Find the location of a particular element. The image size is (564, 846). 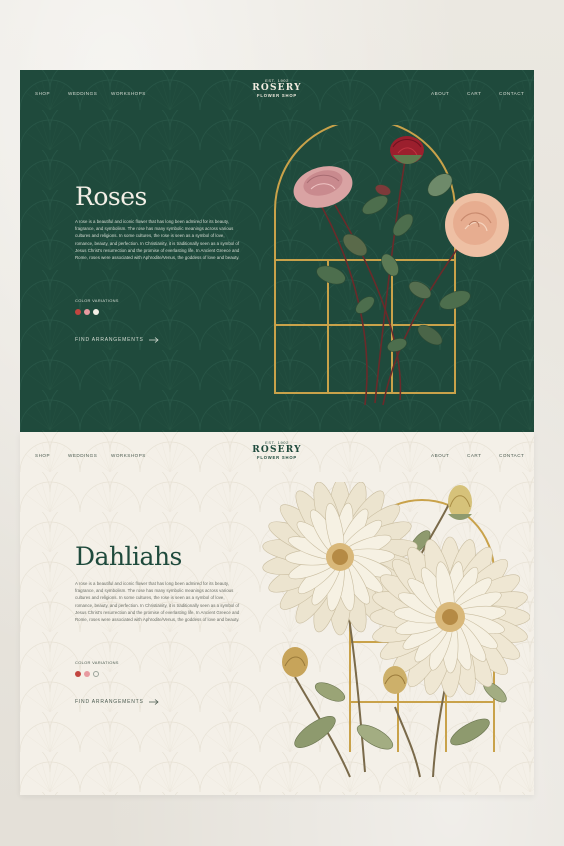

pink-rose is located at coordinates (323, 187).